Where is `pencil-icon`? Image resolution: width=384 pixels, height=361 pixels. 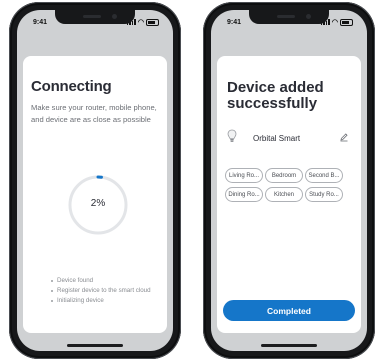 pencil-icon is located at coordinates (344, 138).